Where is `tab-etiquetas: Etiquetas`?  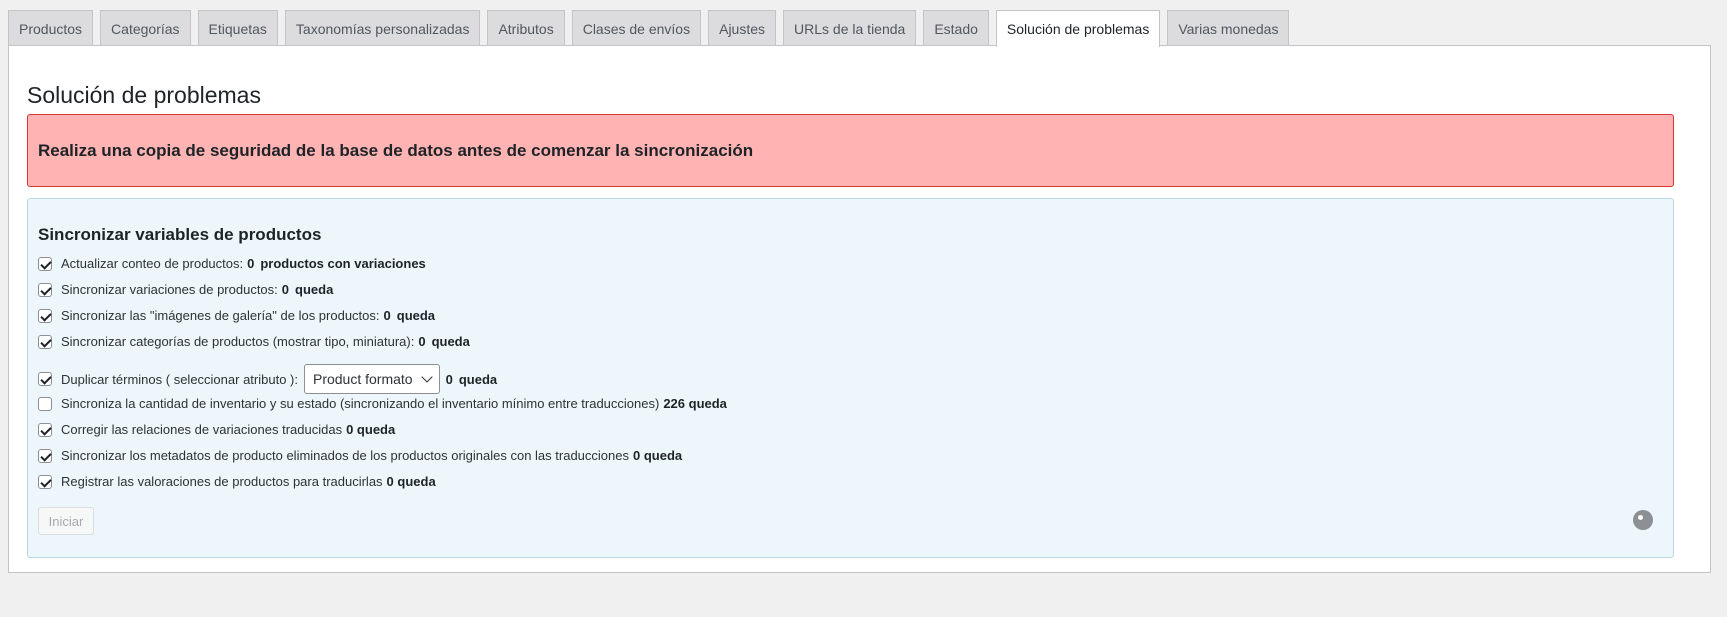 tab-etiquetas: Etiquetas is located at coordinates (237, 28).